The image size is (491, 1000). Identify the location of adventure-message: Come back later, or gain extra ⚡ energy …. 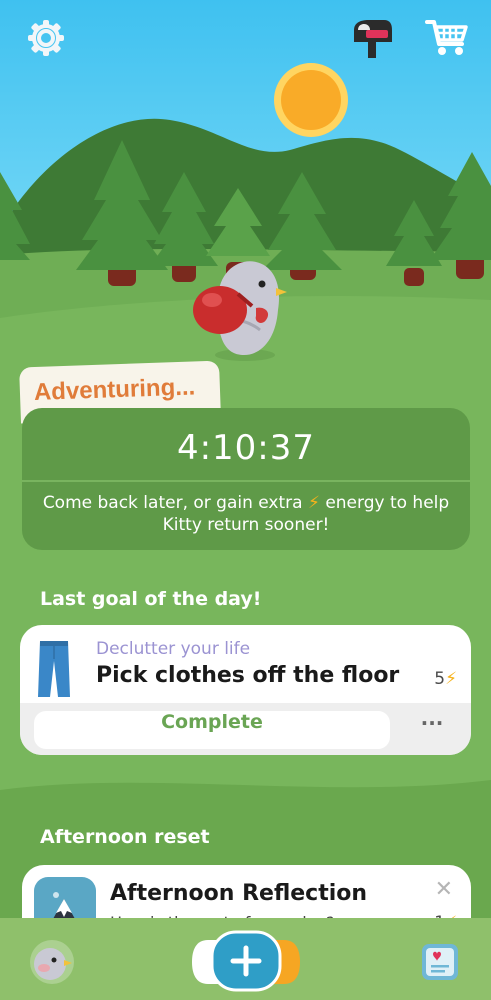
(246, 514).